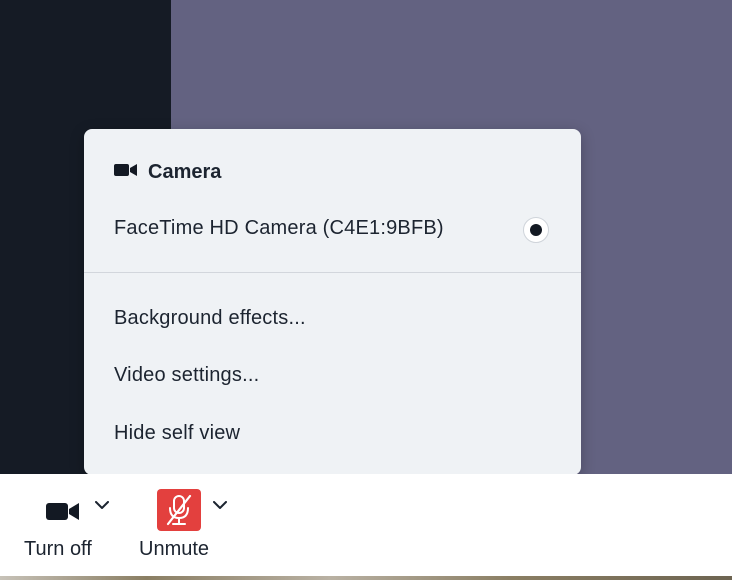 Image resolution: width=732 pixels, height=580 pixels. Describe the element at coordinates (58, 549) in the screenshot. I see `camera-toggle-label: Turn off` at that location.